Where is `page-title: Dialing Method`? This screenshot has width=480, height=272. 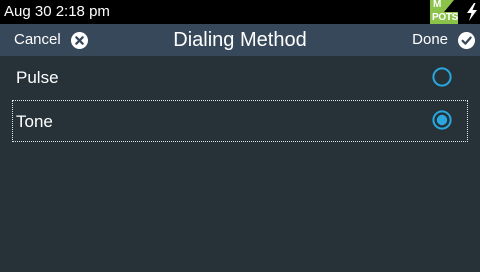 page-title: Dialing Method is located at coordinates (240, 40).